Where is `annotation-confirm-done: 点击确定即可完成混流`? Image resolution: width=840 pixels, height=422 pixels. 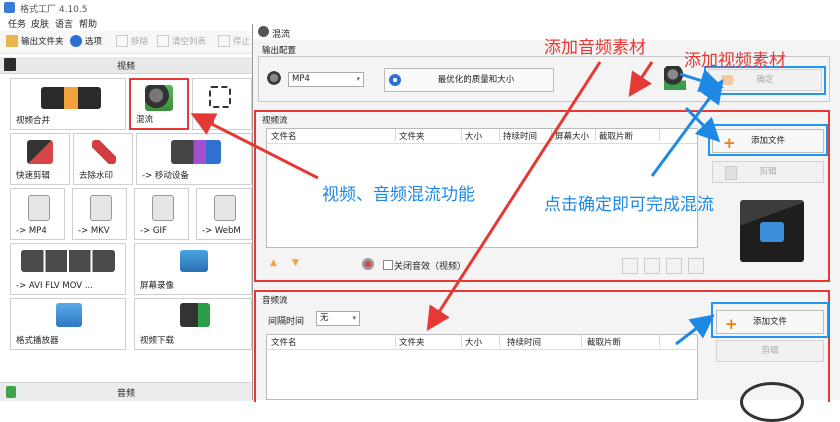 annotation-confirm-done: 点击确定即可完成混流 is located at coordinates (629, 205).